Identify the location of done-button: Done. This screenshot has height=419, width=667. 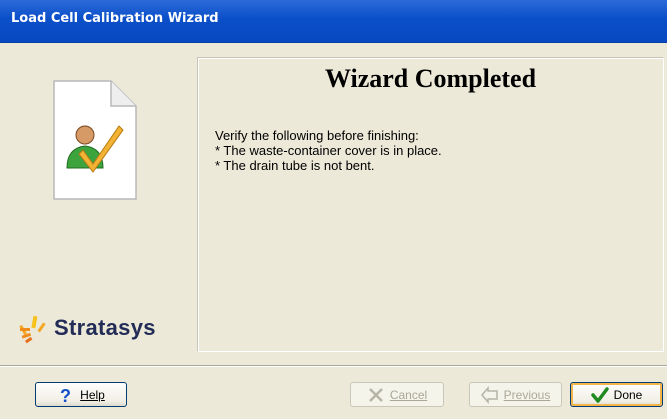
(616, 394).